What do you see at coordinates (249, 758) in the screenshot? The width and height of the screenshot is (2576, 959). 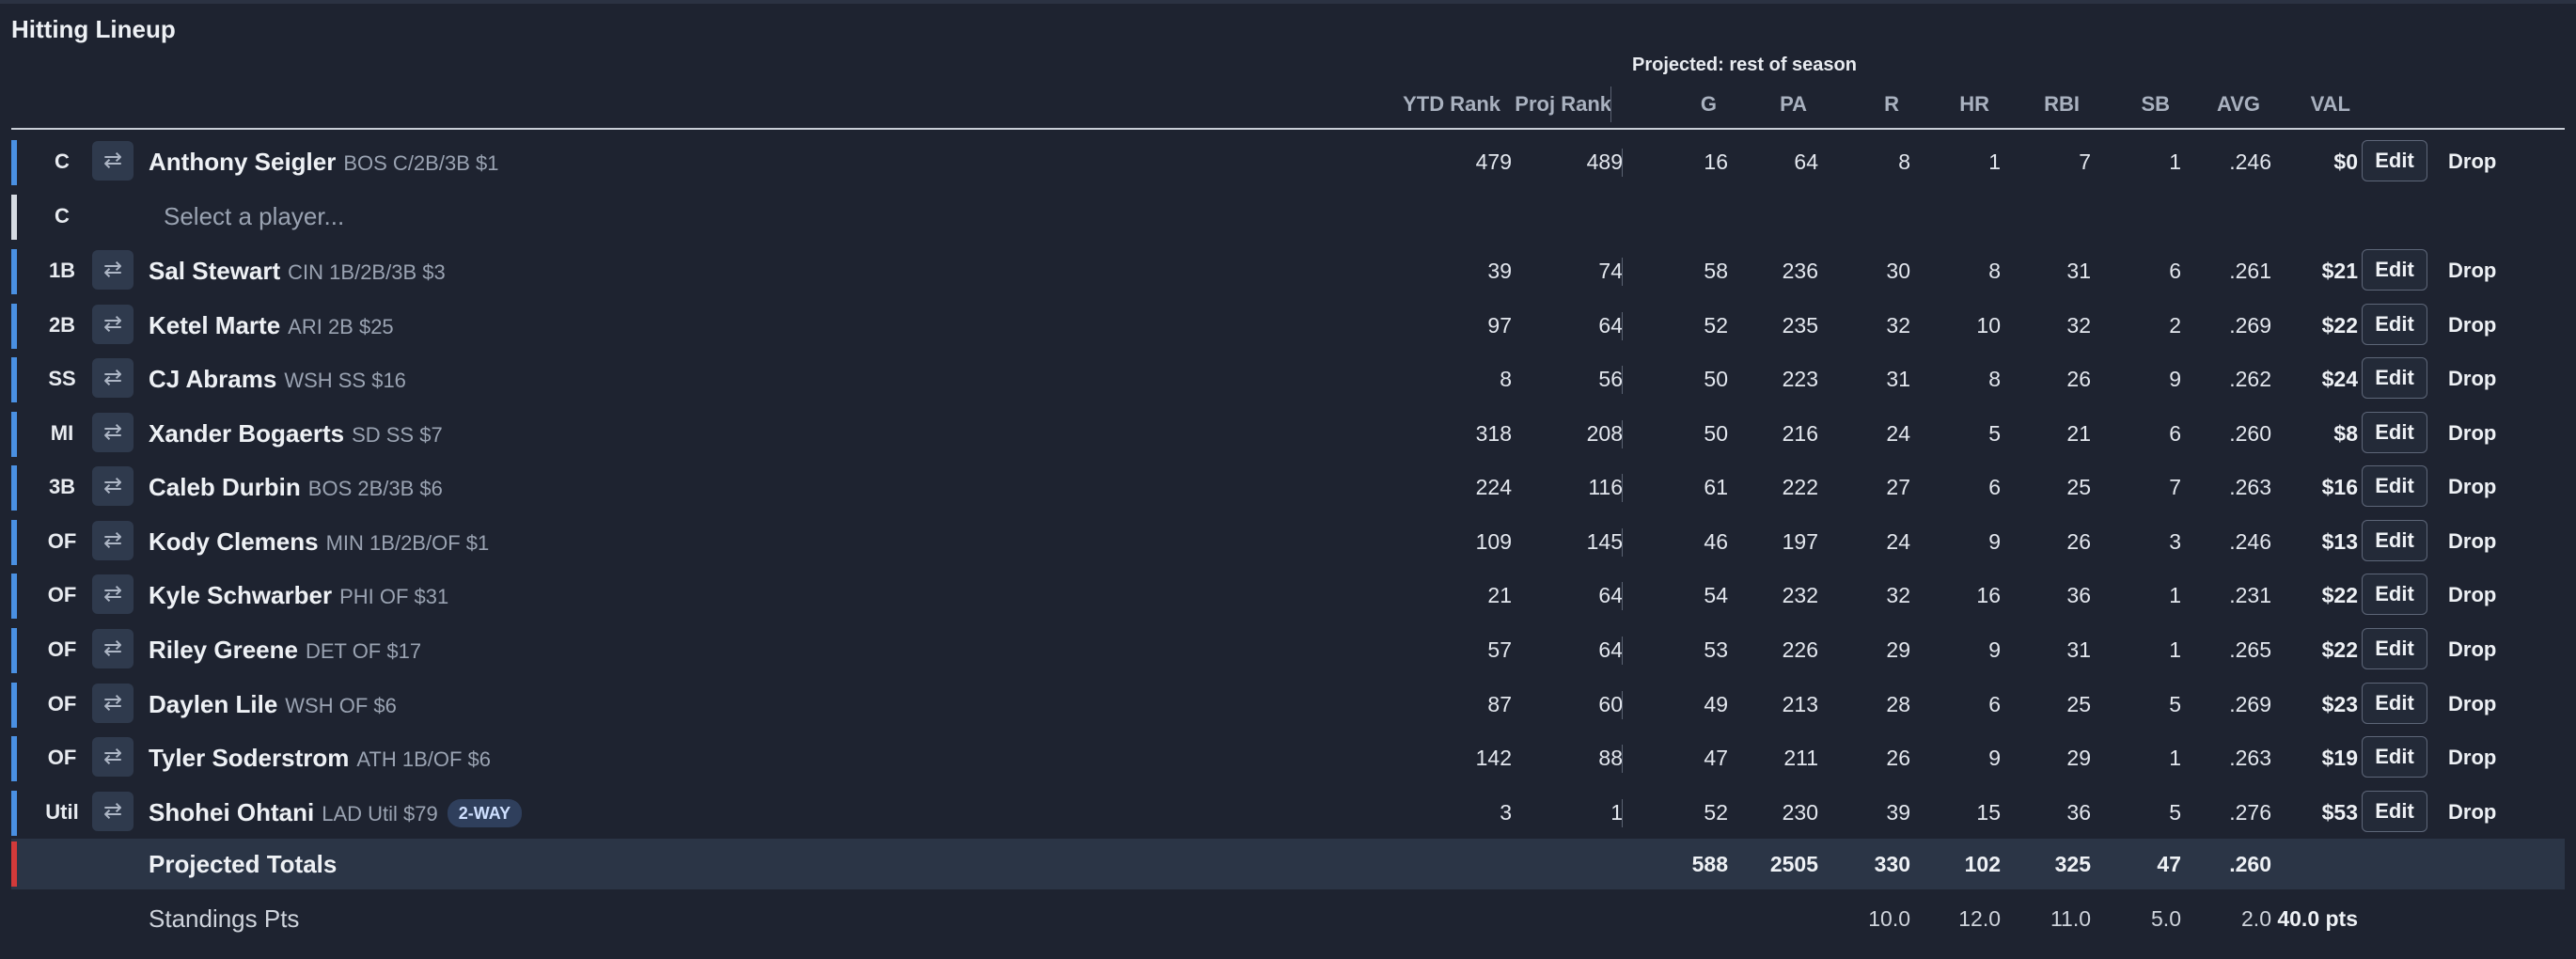 I see `player-name: Tyler Soderstrom` at bounding box center [249, 758].